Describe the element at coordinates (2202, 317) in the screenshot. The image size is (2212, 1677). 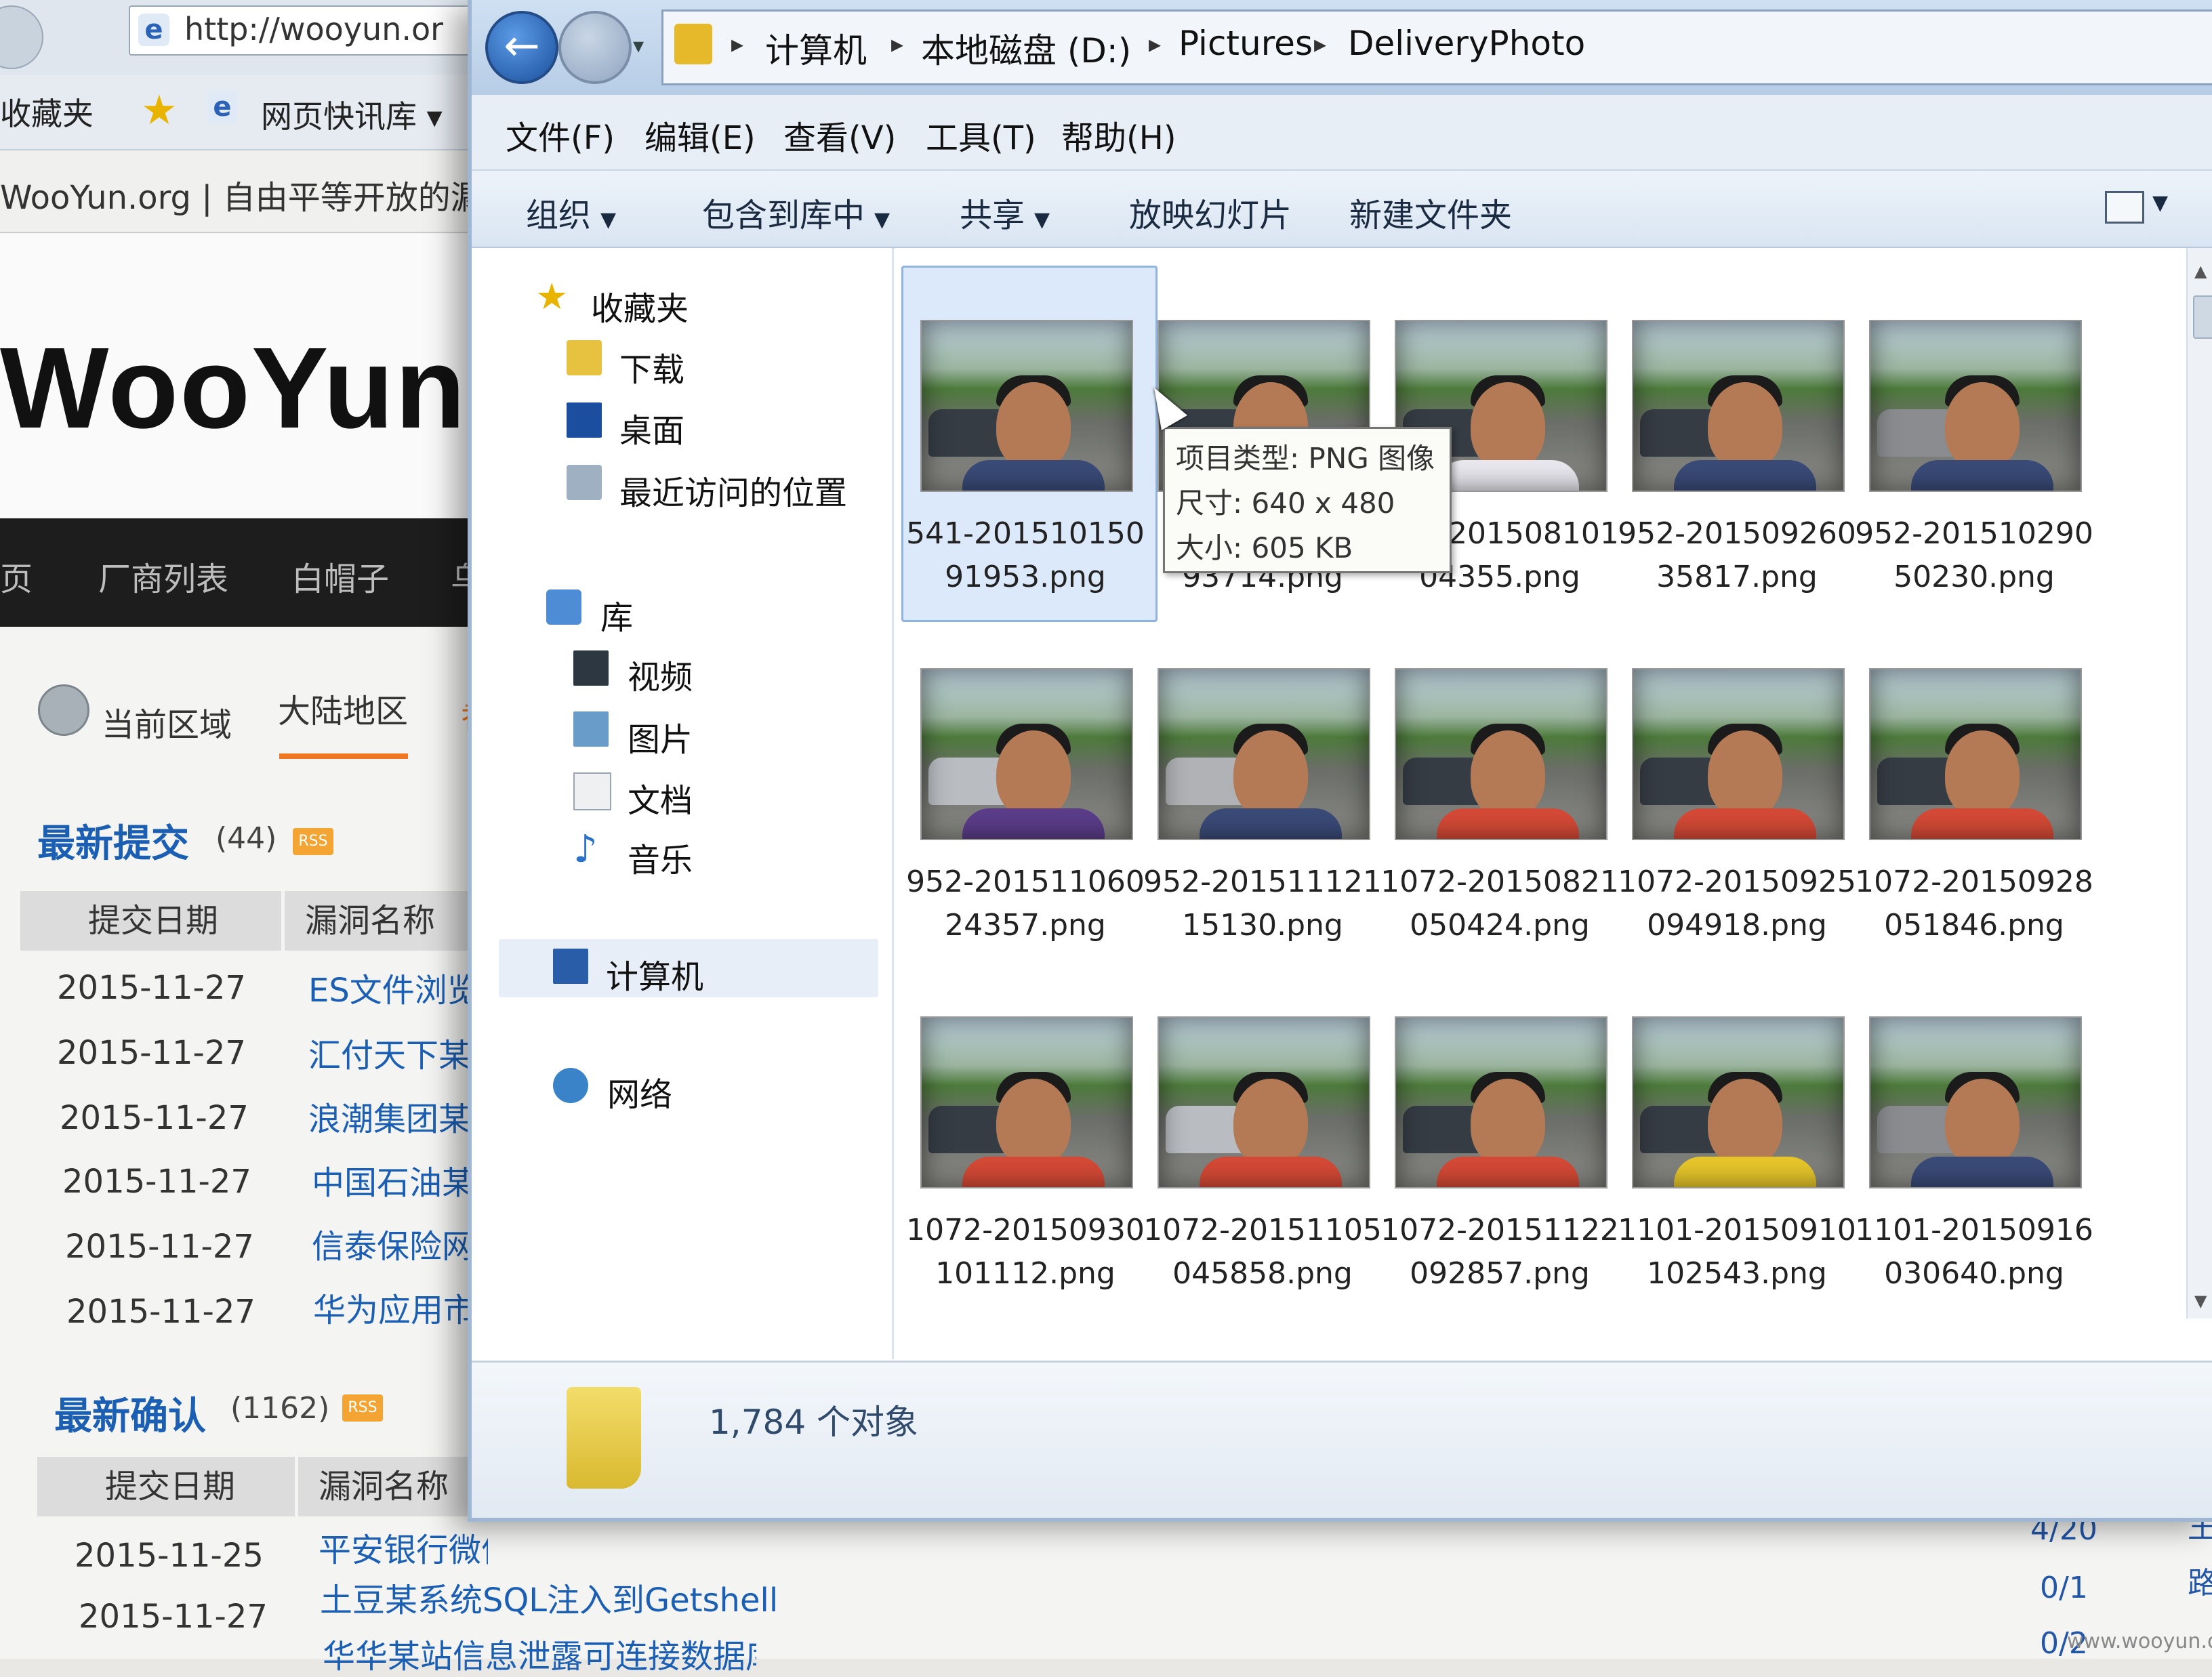
I see `scrollbar-thumb` at that location.